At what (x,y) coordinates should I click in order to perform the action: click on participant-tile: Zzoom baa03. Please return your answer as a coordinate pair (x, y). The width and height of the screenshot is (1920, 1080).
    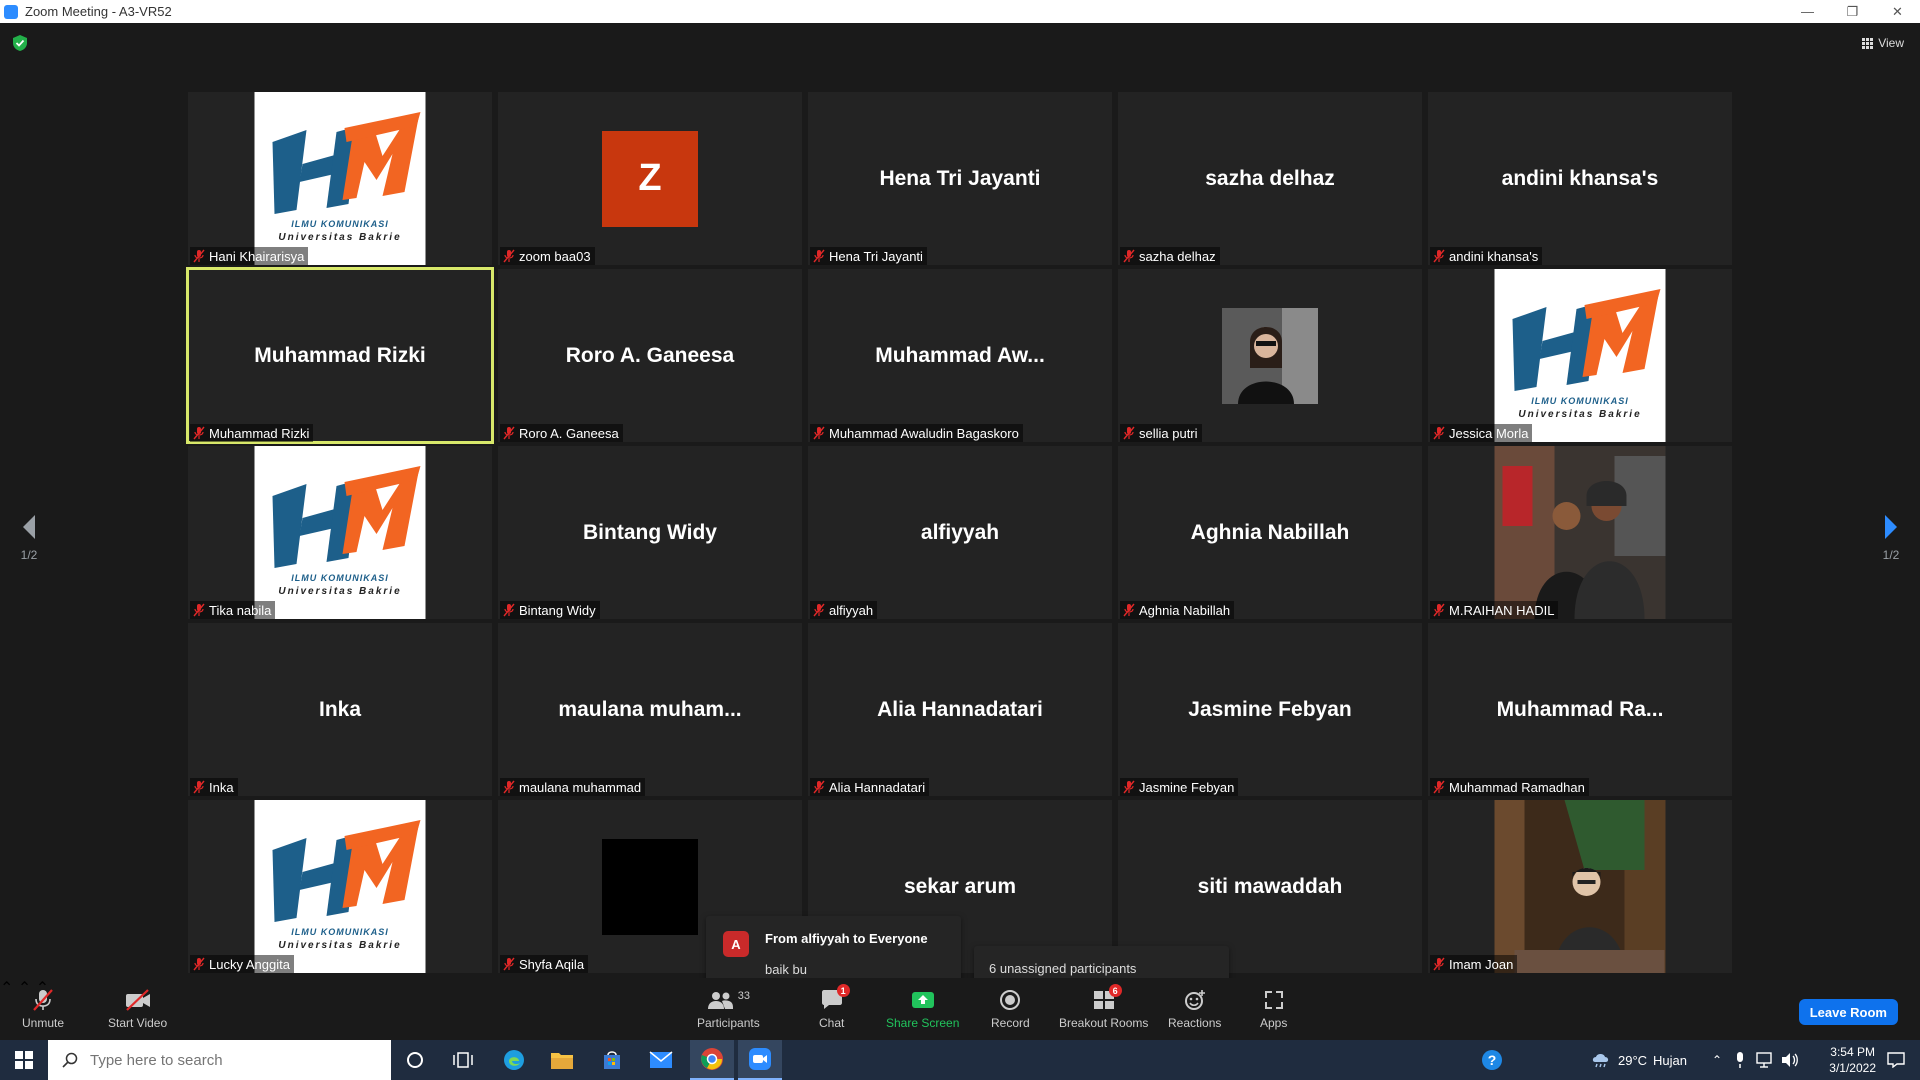
    Looking at the image, I should click on (650, 178).